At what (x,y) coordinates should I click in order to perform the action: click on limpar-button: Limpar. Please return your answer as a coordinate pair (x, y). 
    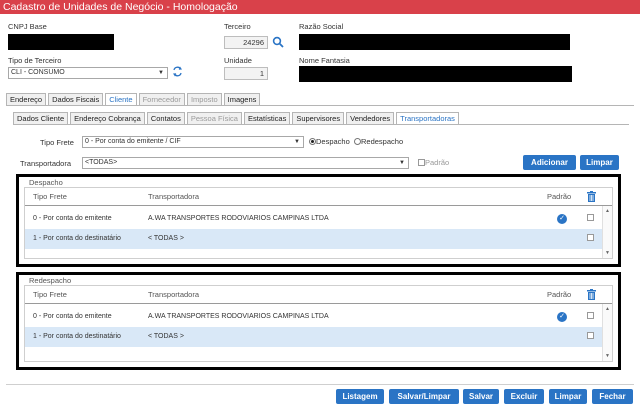
    Looking at the image, I should click on (568, 396).